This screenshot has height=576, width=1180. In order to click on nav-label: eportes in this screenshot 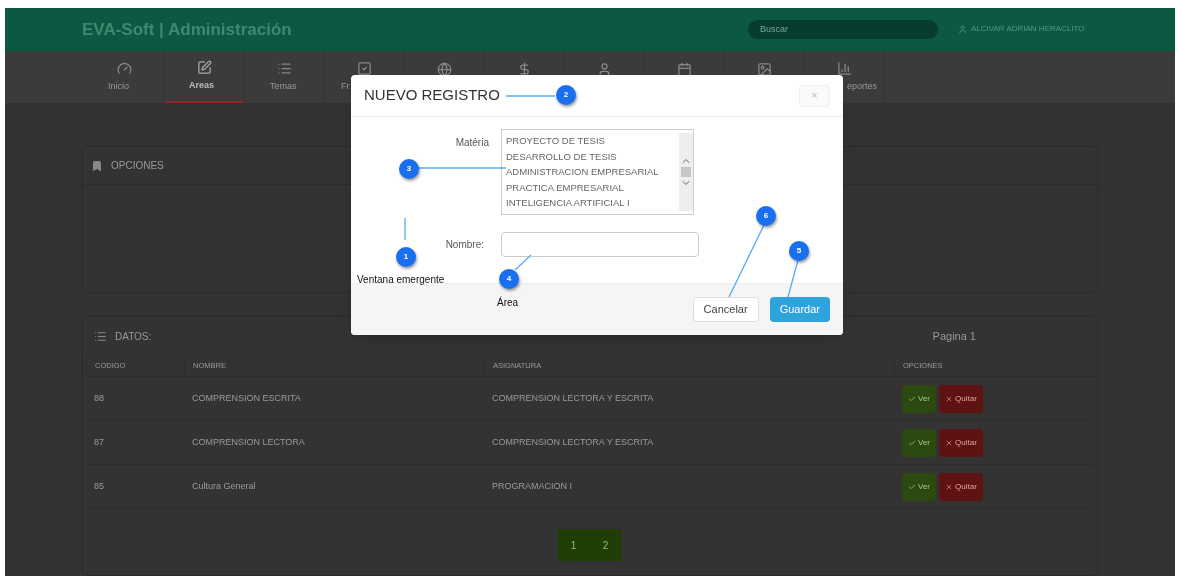, I will do `click(862, 86)`.